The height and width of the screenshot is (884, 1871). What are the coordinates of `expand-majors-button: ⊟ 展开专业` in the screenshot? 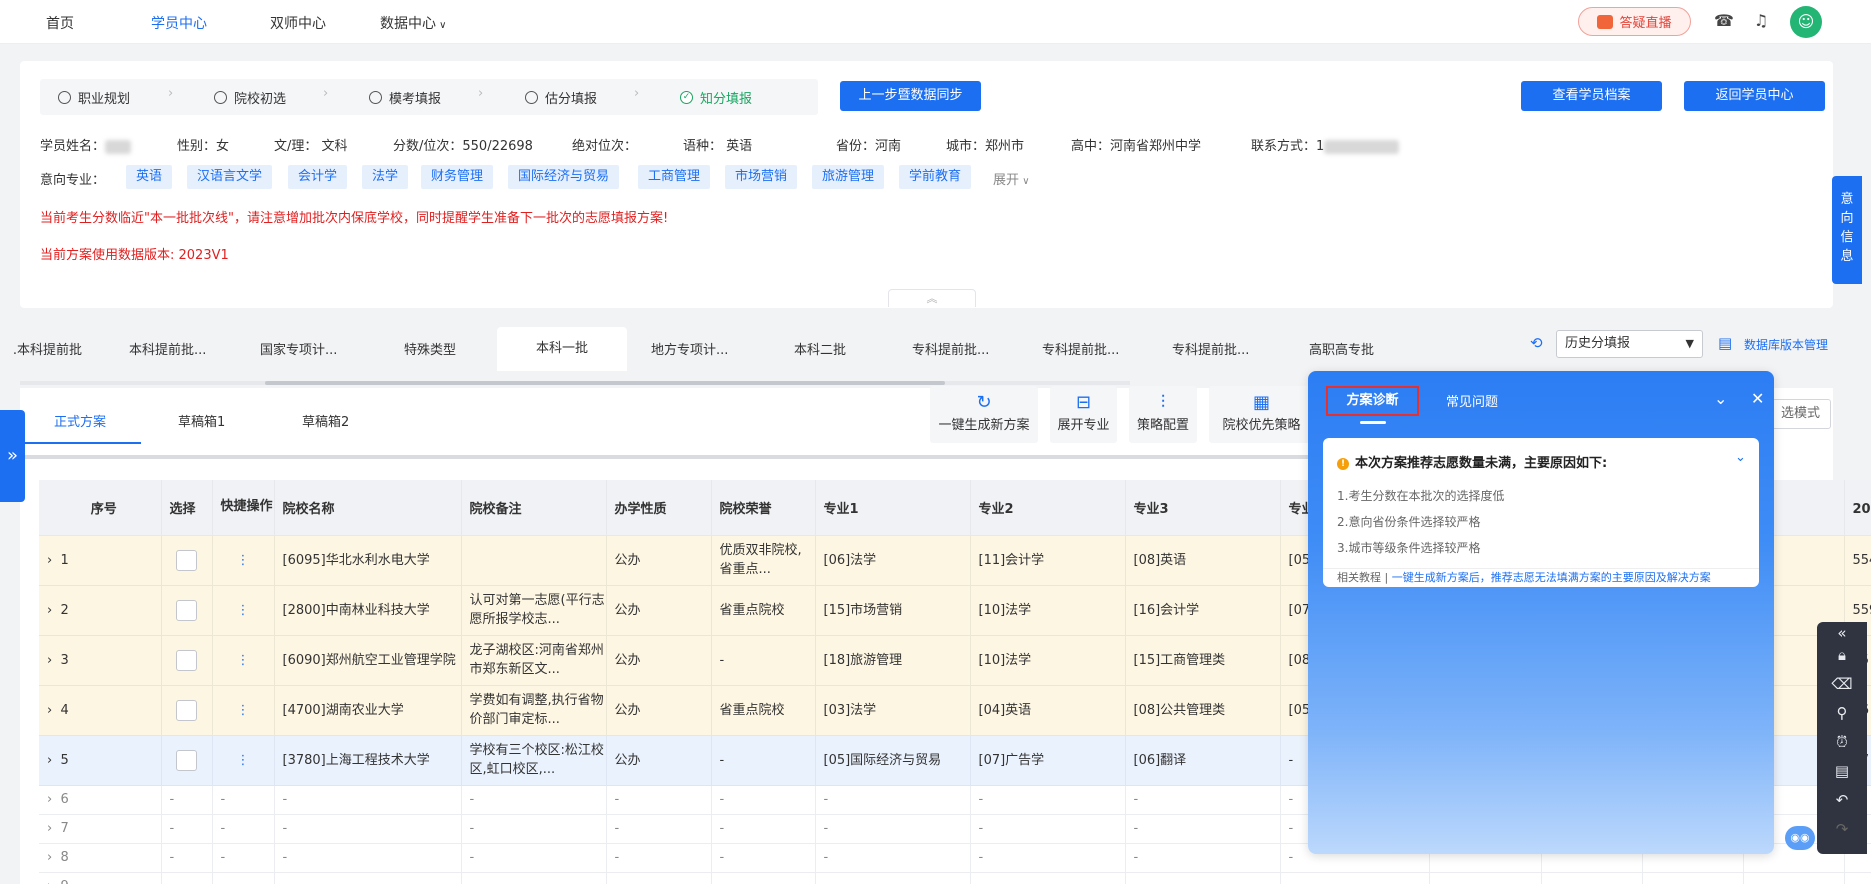 It's located at (1083, 414).